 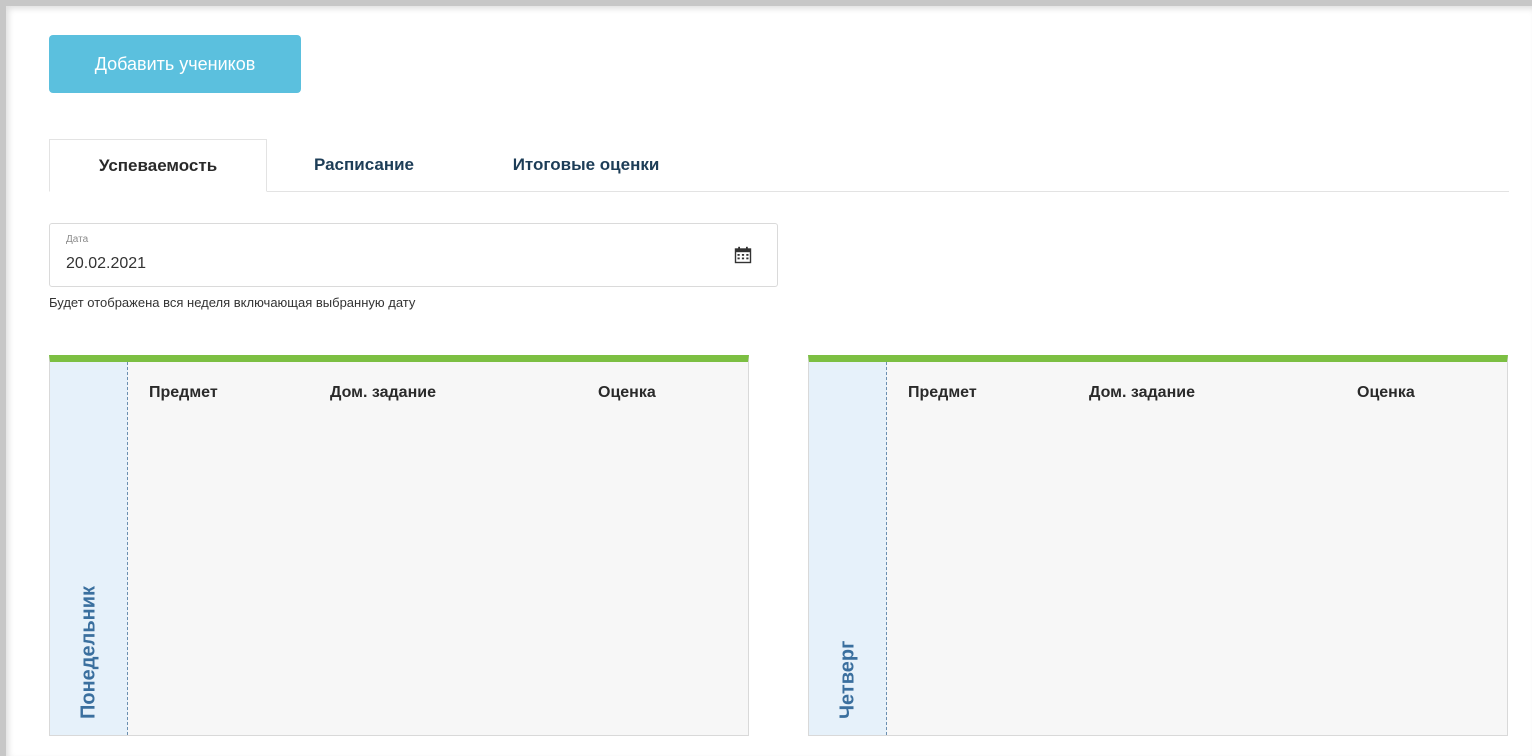 What do you see at coordinates (379, 255) in the screenshot?
I see `date-field: Дата 20.02.2021` at bounding box center [379, 255].